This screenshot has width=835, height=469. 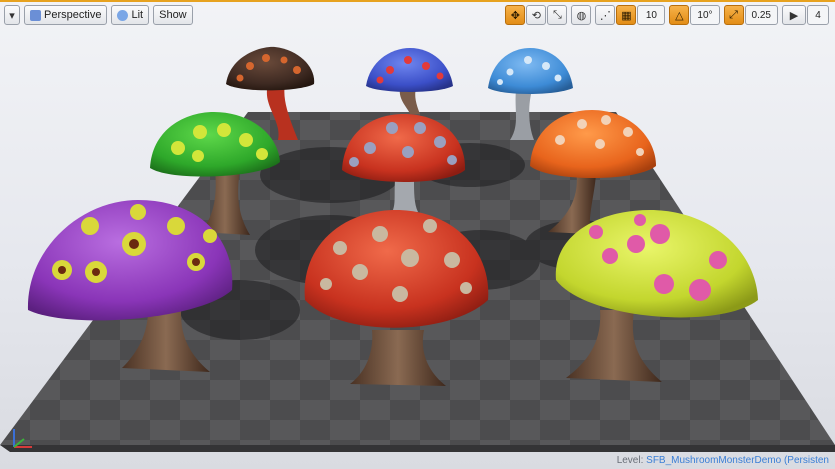 I want to click on scale-snap-value: 0.25, so click(x=761, y=15).